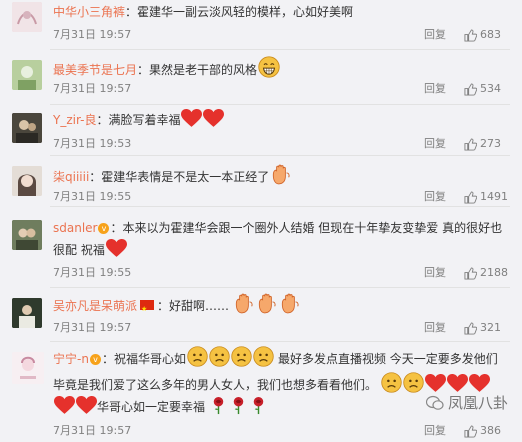  Describe the element at coordinates (494, 196) in the screenshot. I see `like-count: 1491` at that location.